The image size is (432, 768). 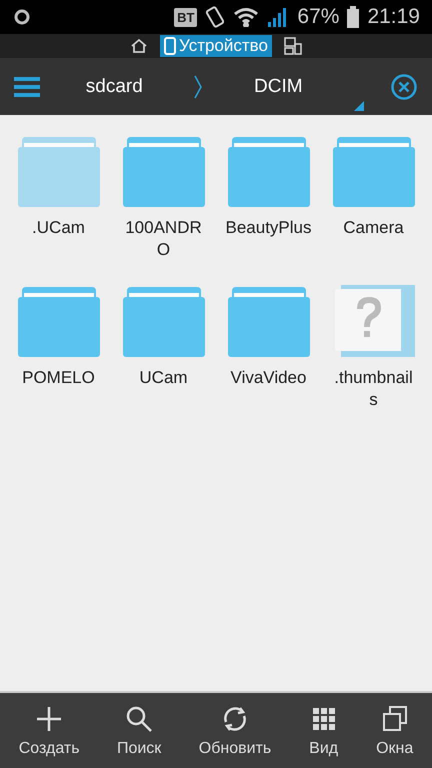 I want to click on battery-percent: 67%, so click(x=318, y=17).